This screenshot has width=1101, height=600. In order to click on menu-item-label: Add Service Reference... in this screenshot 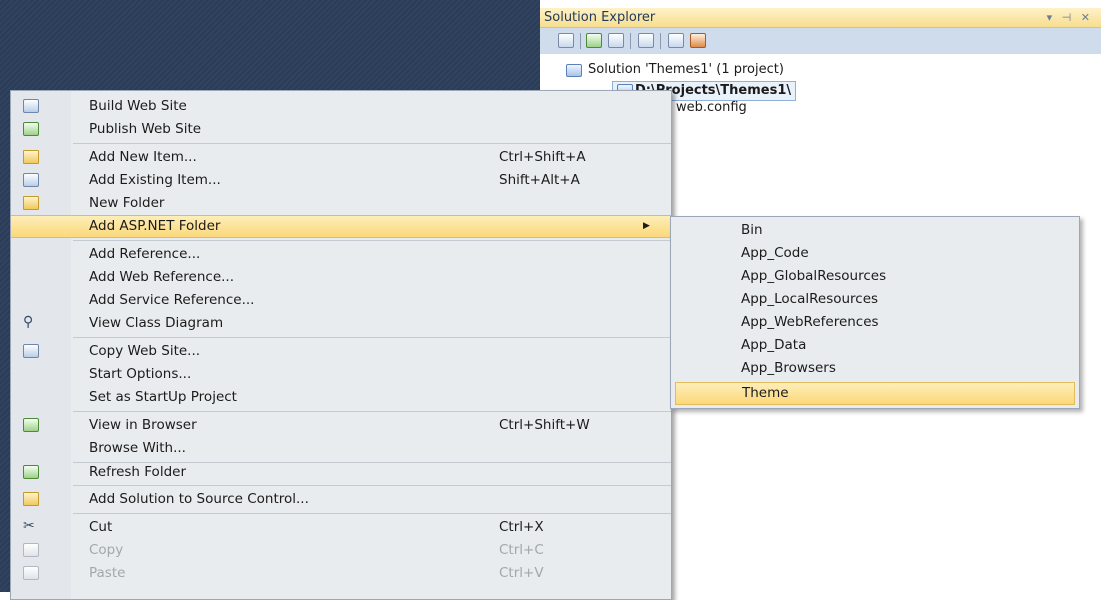, I will do `click(172, 300)`.